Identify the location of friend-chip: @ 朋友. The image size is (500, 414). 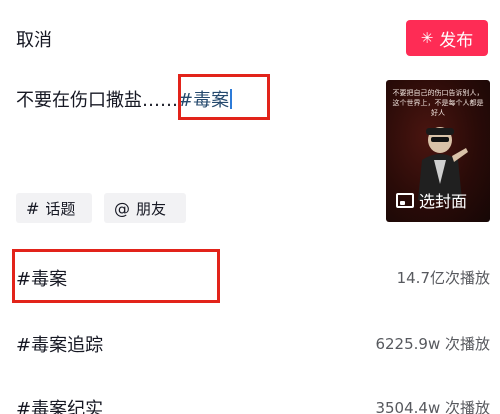
(145, 208).